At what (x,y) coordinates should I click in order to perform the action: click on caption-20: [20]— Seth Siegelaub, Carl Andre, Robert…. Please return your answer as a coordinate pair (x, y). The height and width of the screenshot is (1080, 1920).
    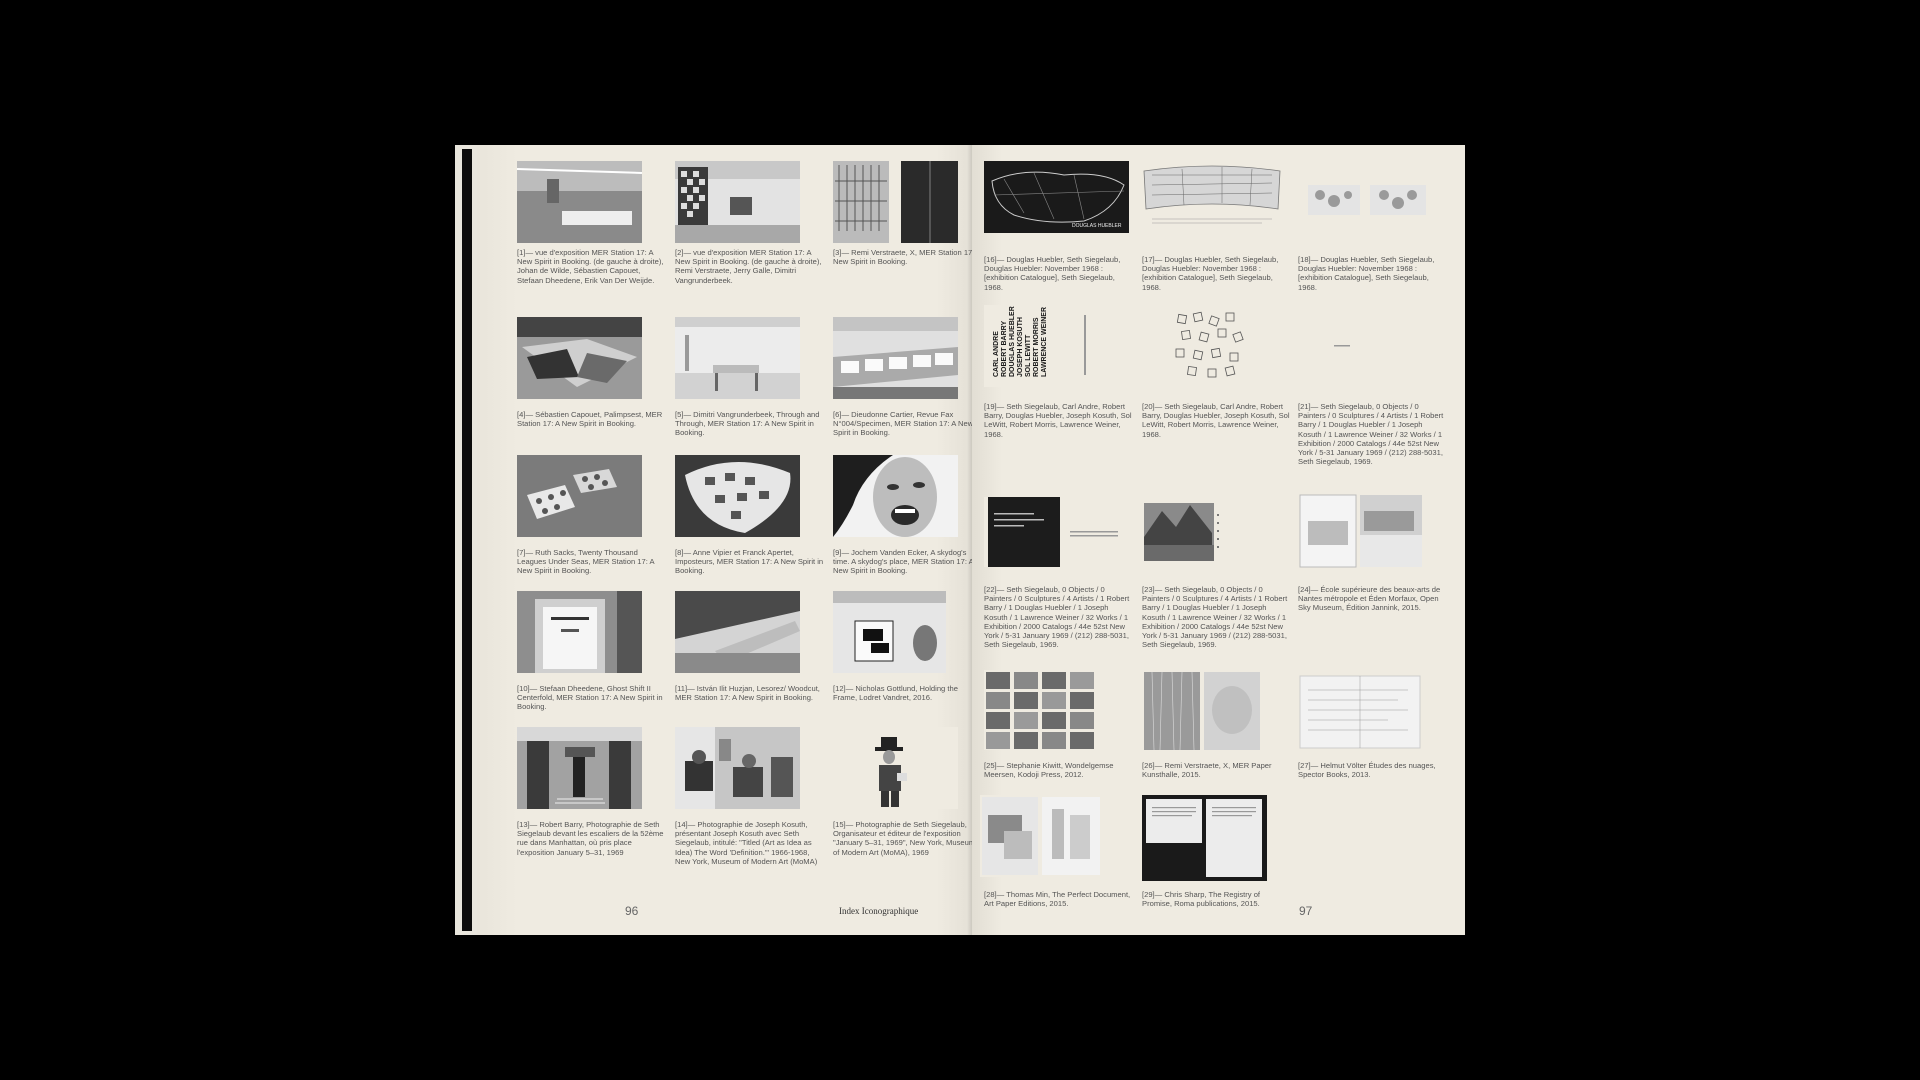
    Looking at the image, I should click on (1216, 420).